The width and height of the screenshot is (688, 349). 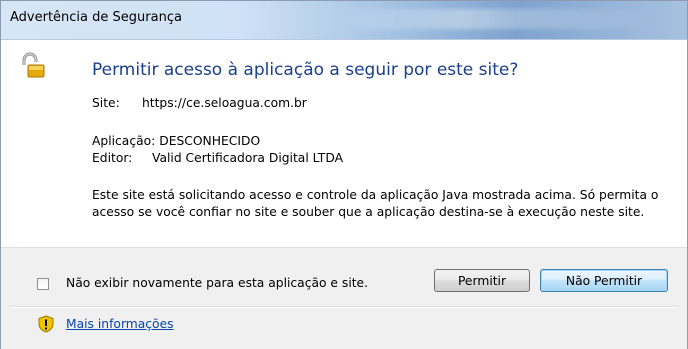 I want to click on publisher-value: Valid Certificadora Digital LTDA, so click(x=247, y=158).